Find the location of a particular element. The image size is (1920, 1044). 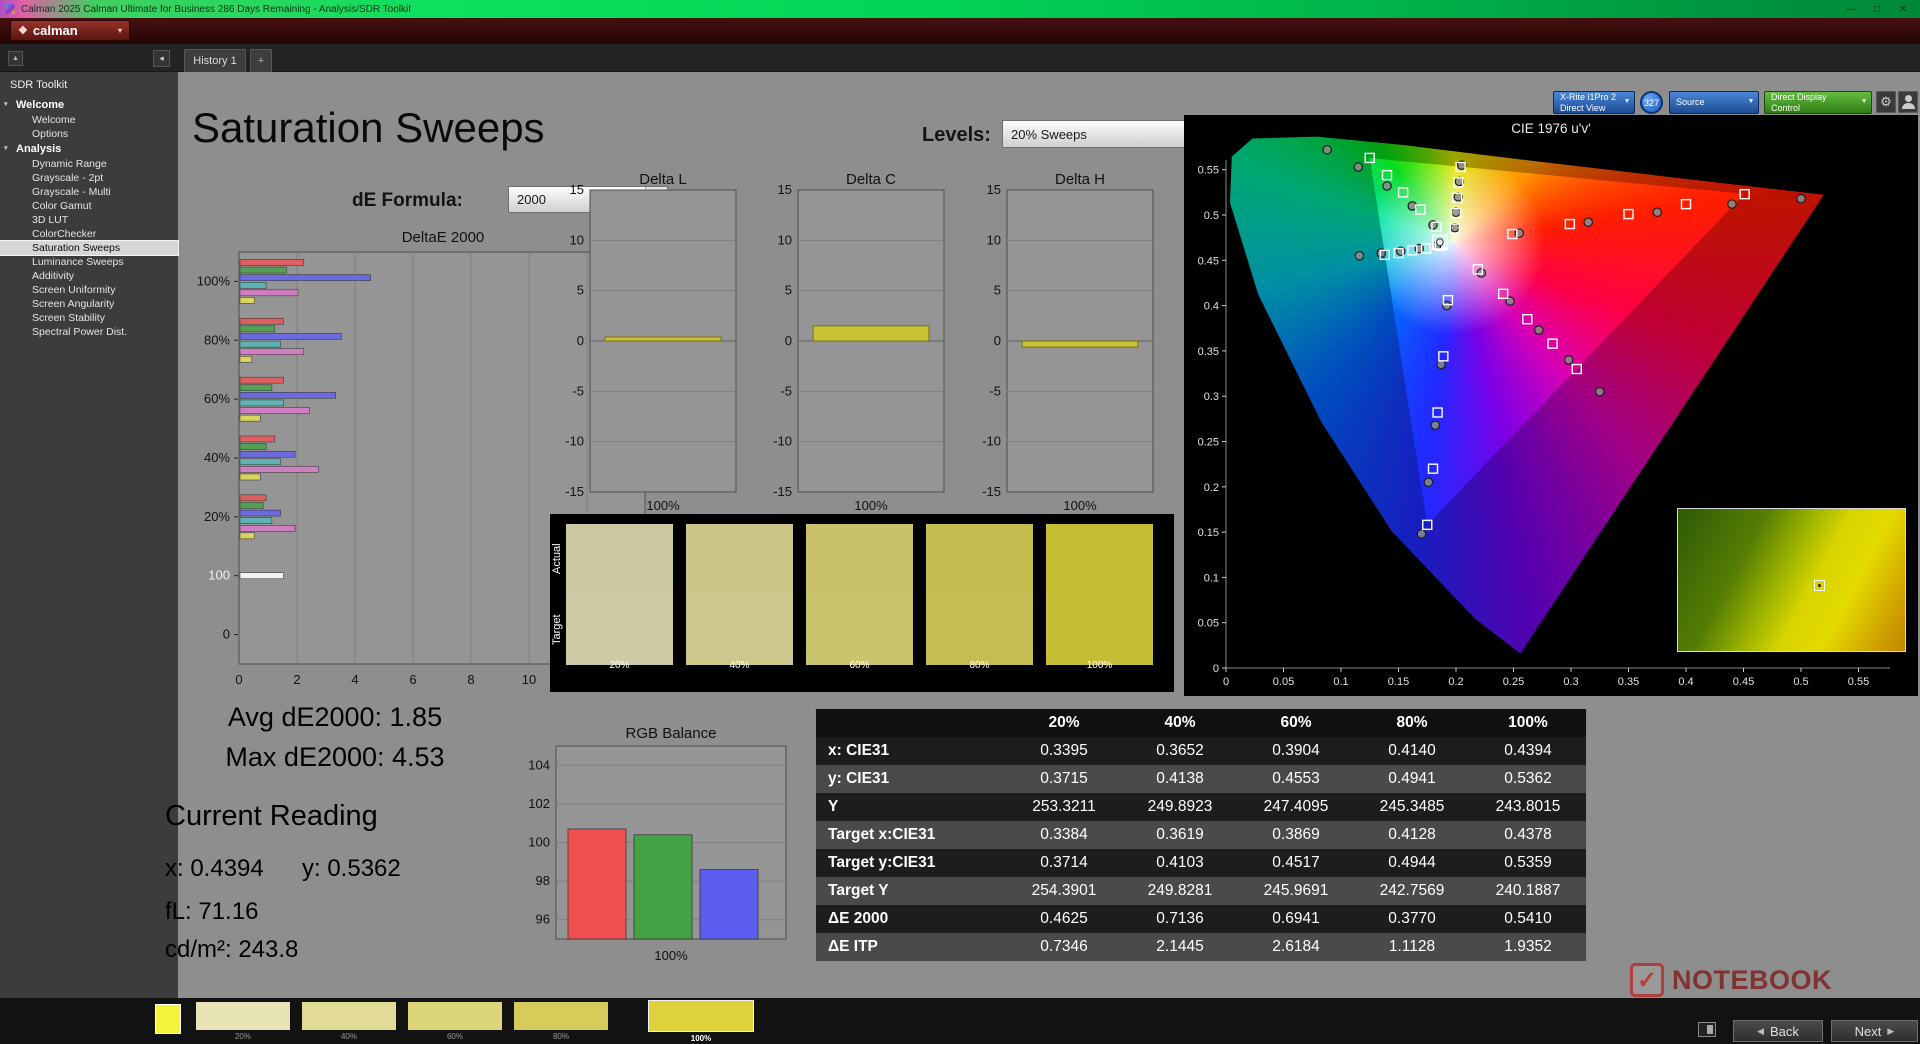

sidebar-group-analysis: ▾ Analysis is located at coordinates (89, 149).